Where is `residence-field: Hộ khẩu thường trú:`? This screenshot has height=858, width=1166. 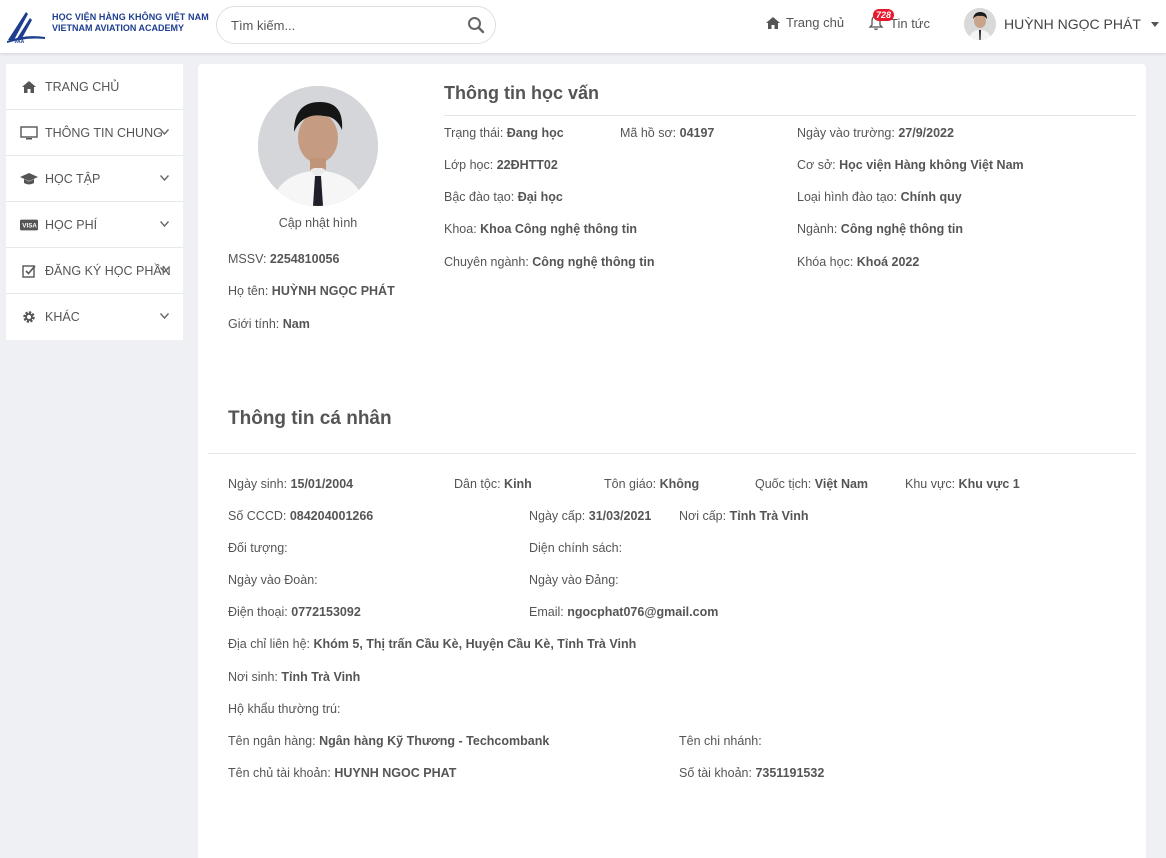 residence-field: Hộ khẩu thường trú: is located at coordinates (284, 709).